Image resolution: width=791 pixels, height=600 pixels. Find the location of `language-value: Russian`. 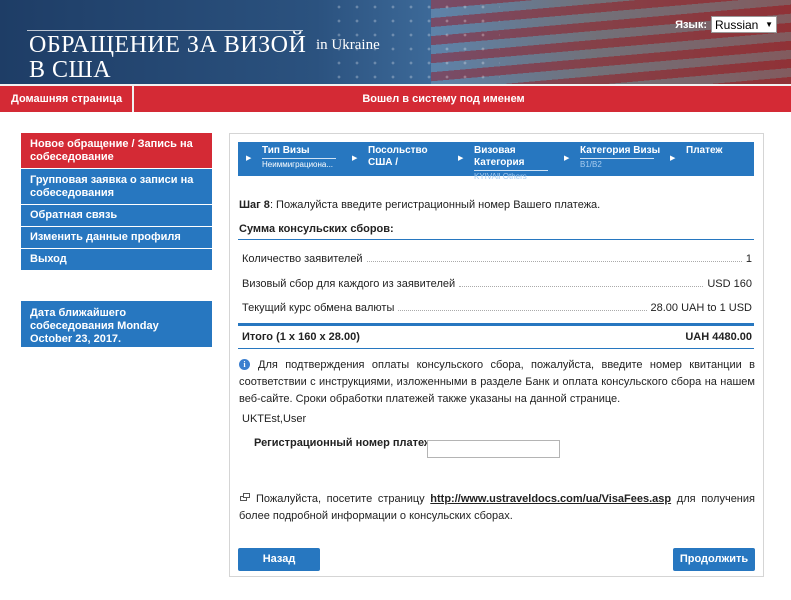

language-value: Russian is located at coordinates (737, 24).